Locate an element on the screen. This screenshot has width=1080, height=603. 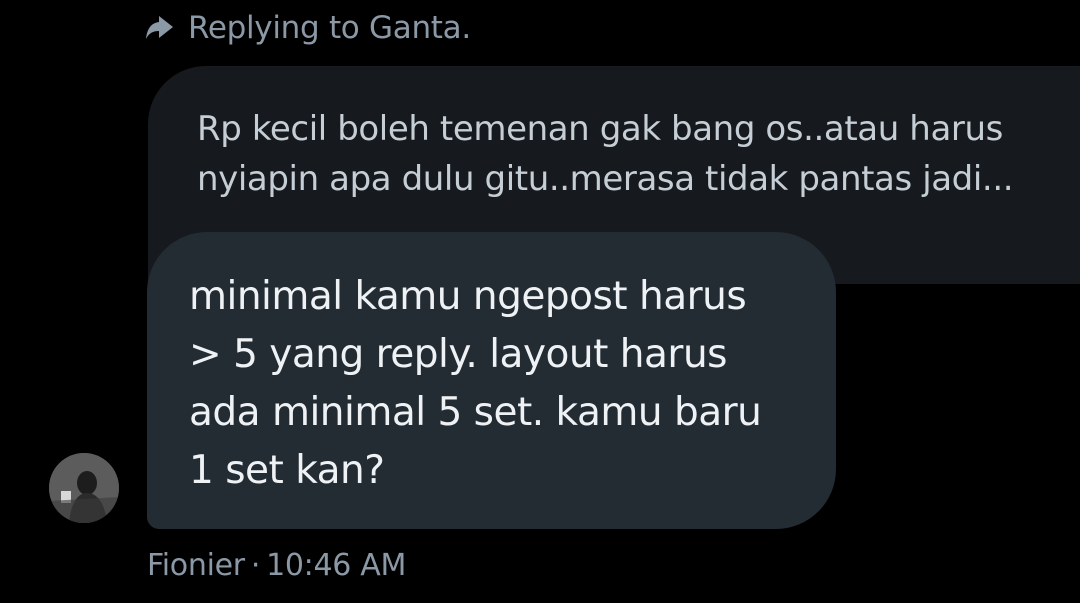
reply-arrow-icon is located at coordinates (160, 28).